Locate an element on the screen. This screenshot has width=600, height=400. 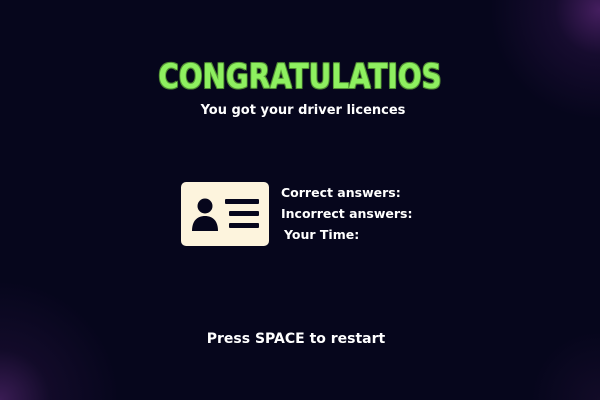
your-time-label: Your Time: is located at coordinates (322, 234).